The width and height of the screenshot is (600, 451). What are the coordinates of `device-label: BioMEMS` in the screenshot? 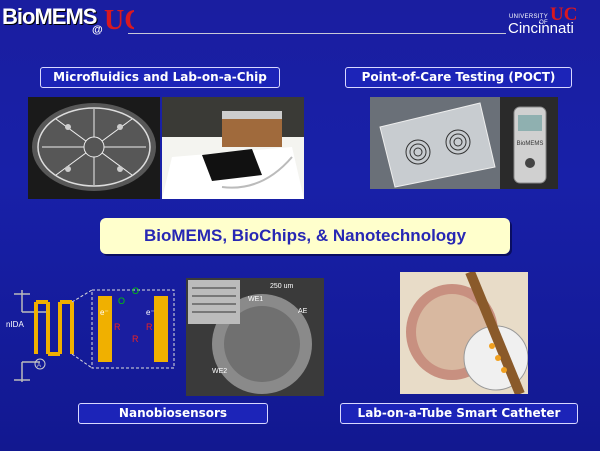 It's located at (530, 144).